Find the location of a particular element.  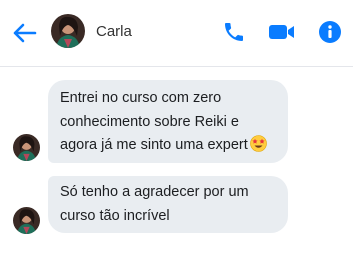

info-button is located at coordinates (330, 32).